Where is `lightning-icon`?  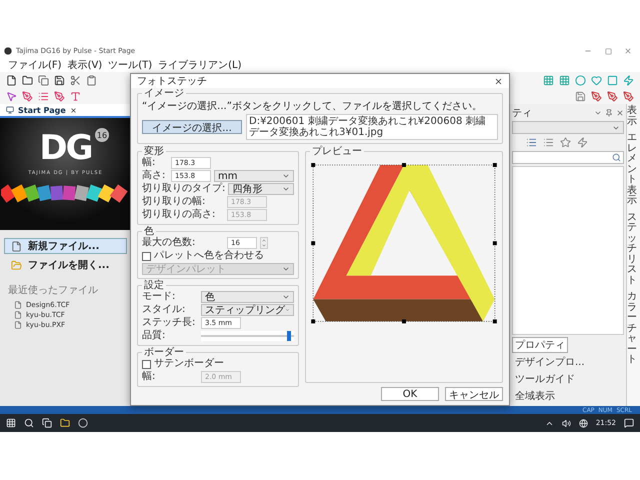 lightning-icon is located at coordinates (582, 142).